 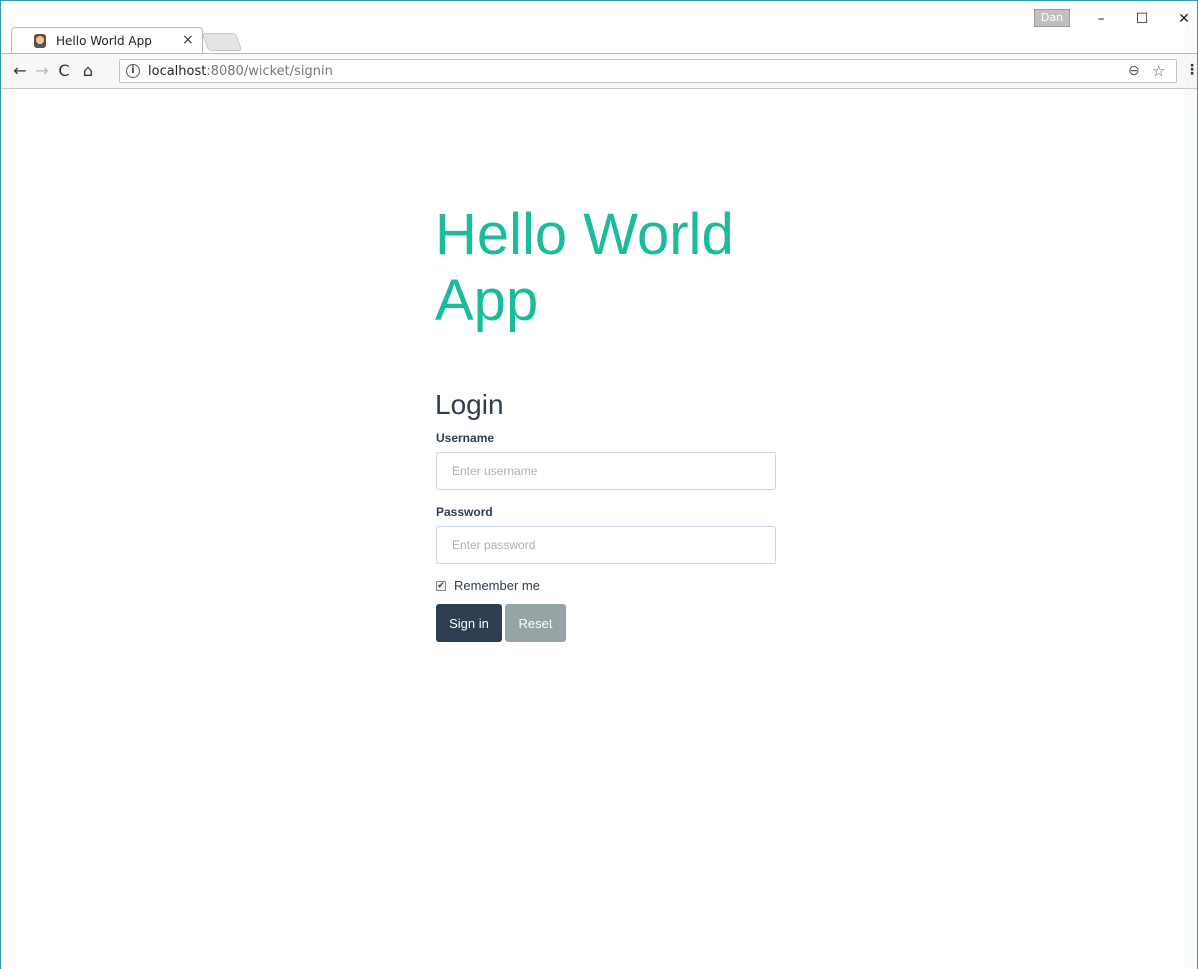 What do you see at coordinates (469, 623) in the screenshot?
I see `sign-in-button: Sign in` at bounding box center [469, 623].